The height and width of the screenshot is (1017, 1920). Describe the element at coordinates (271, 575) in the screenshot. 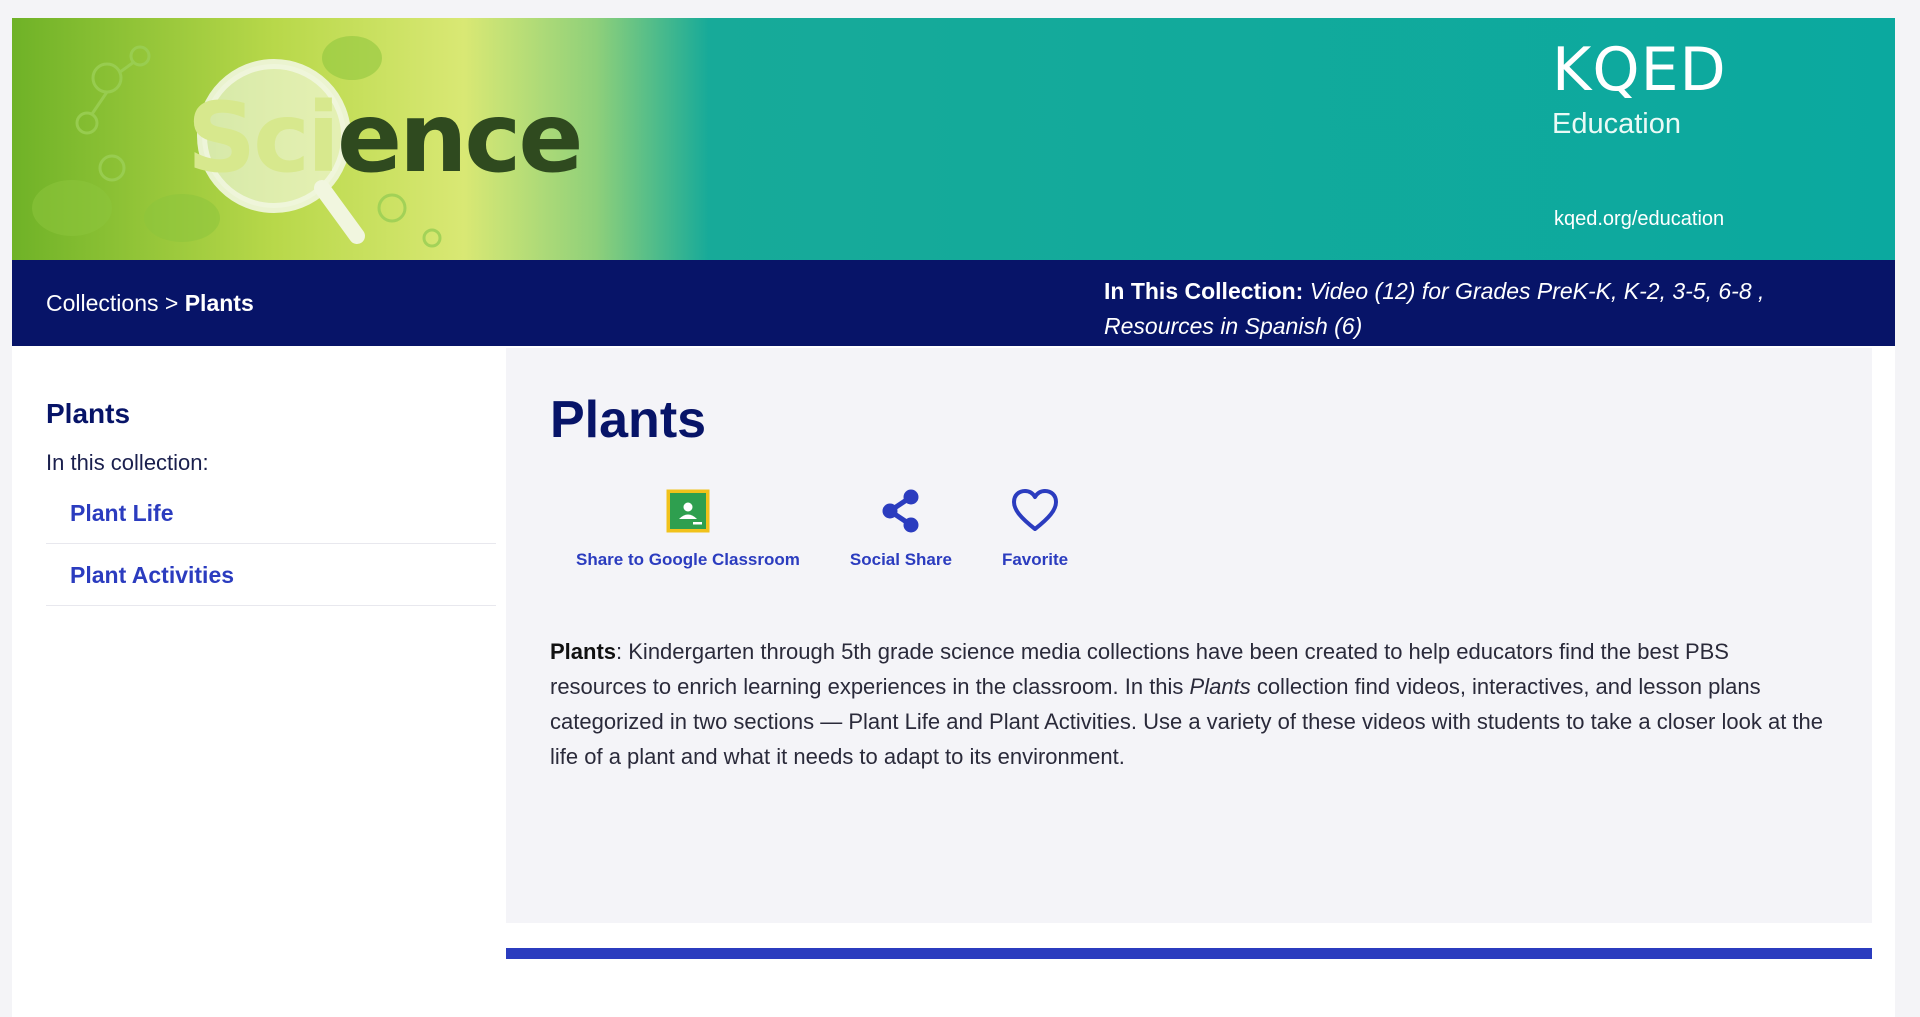

I see `sidebar-item-plant-activities: Plant Activities` at that location.